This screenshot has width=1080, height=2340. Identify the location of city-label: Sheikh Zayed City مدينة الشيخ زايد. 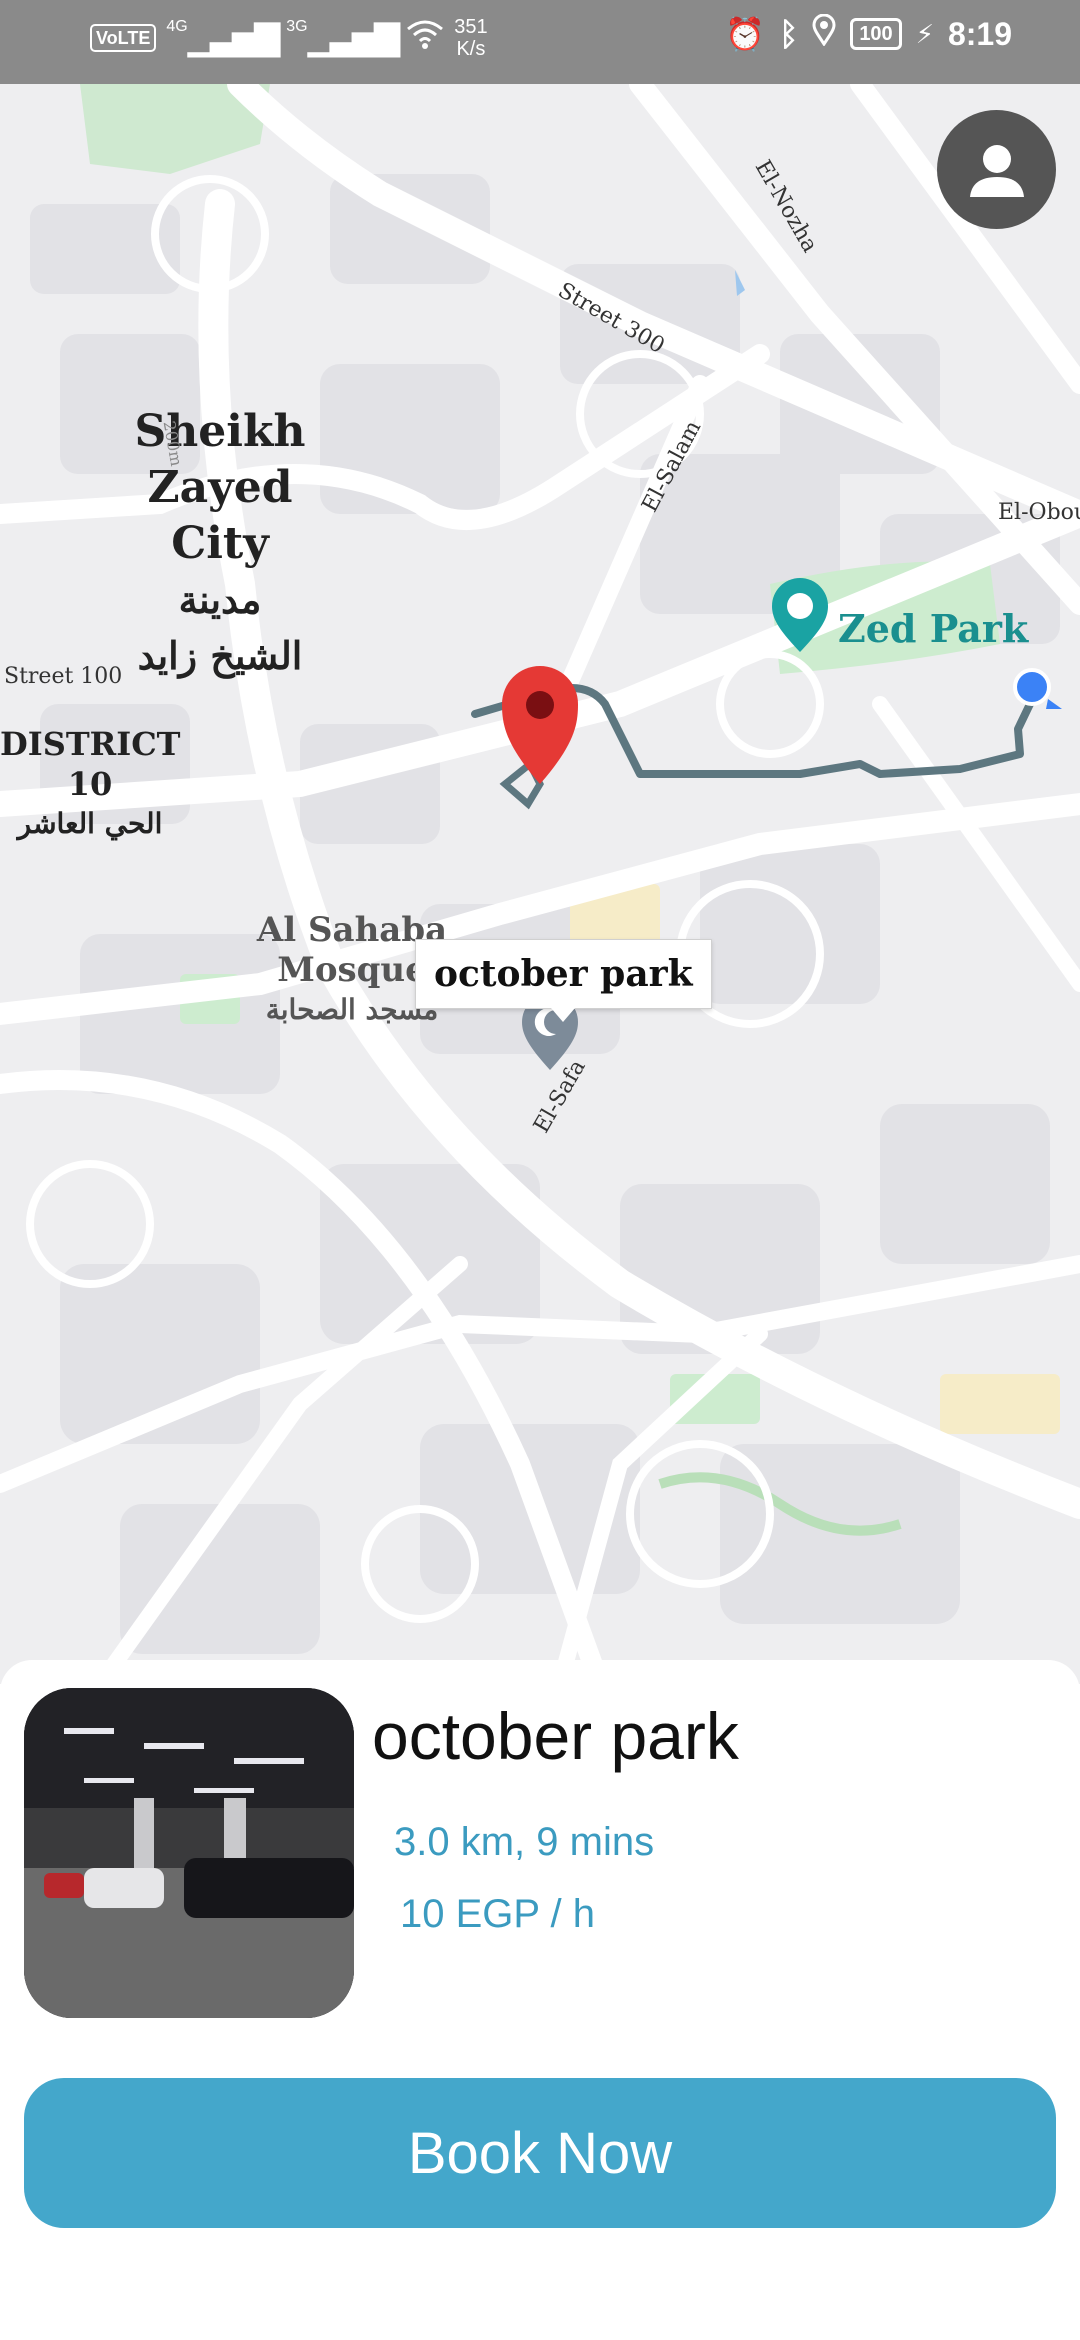
(220, 542).